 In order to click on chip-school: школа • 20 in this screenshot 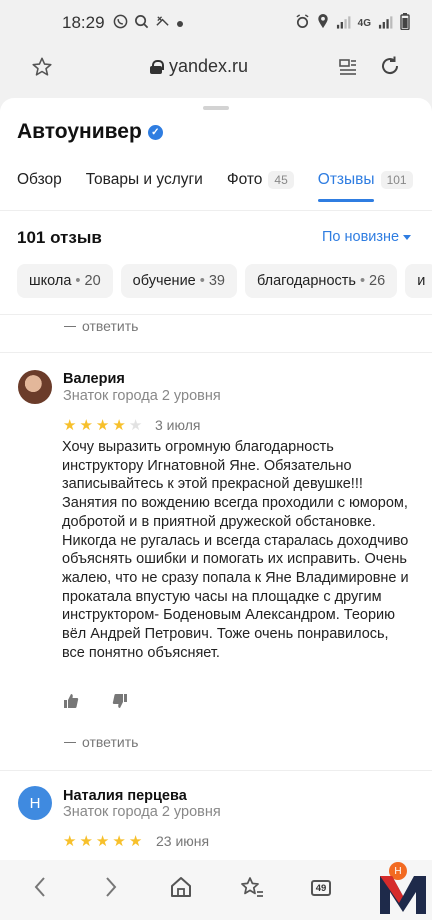, I will do `click(65, 281)`.